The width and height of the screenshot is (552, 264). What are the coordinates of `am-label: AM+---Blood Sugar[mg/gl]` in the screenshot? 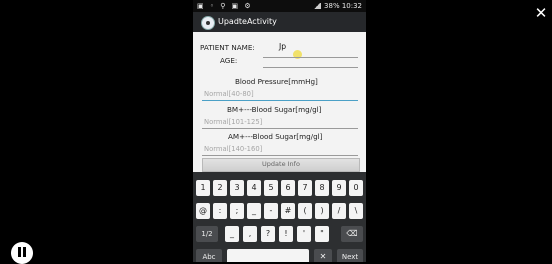 It's located at (275, 136).